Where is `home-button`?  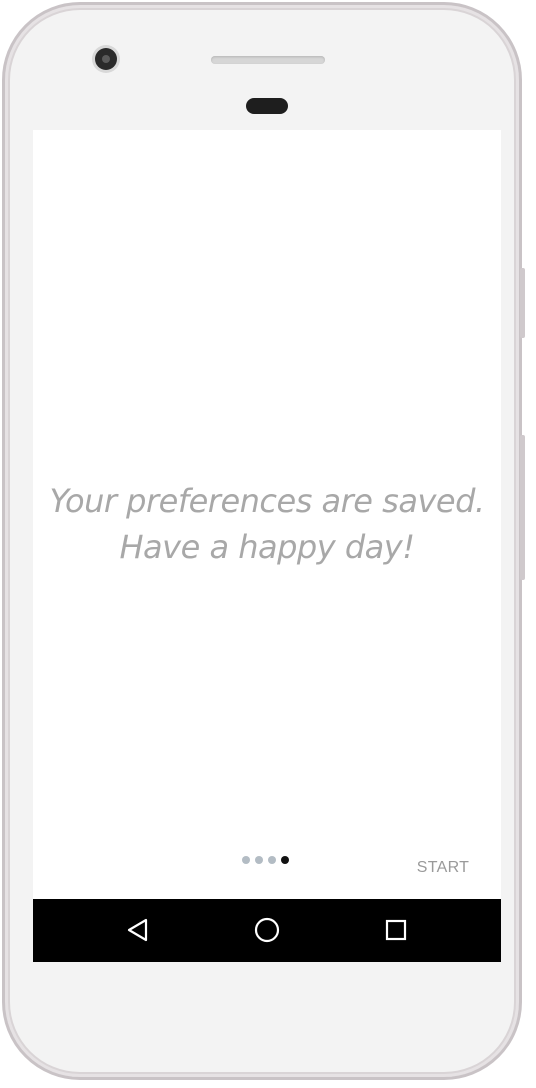 home-button is located at coordinates (267, 930).